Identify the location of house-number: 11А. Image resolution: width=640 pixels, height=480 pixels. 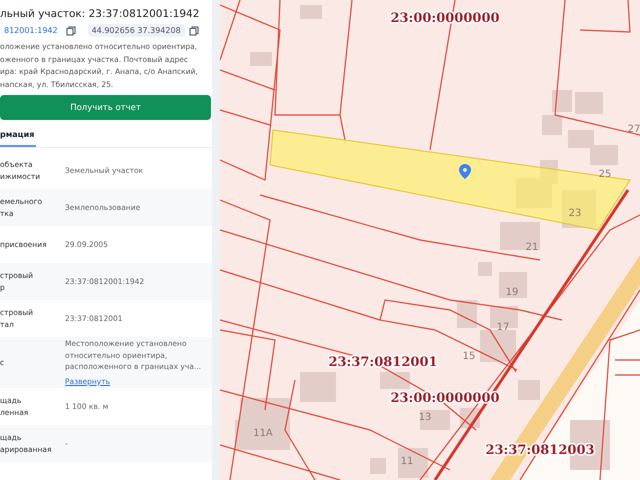
(263, 433).